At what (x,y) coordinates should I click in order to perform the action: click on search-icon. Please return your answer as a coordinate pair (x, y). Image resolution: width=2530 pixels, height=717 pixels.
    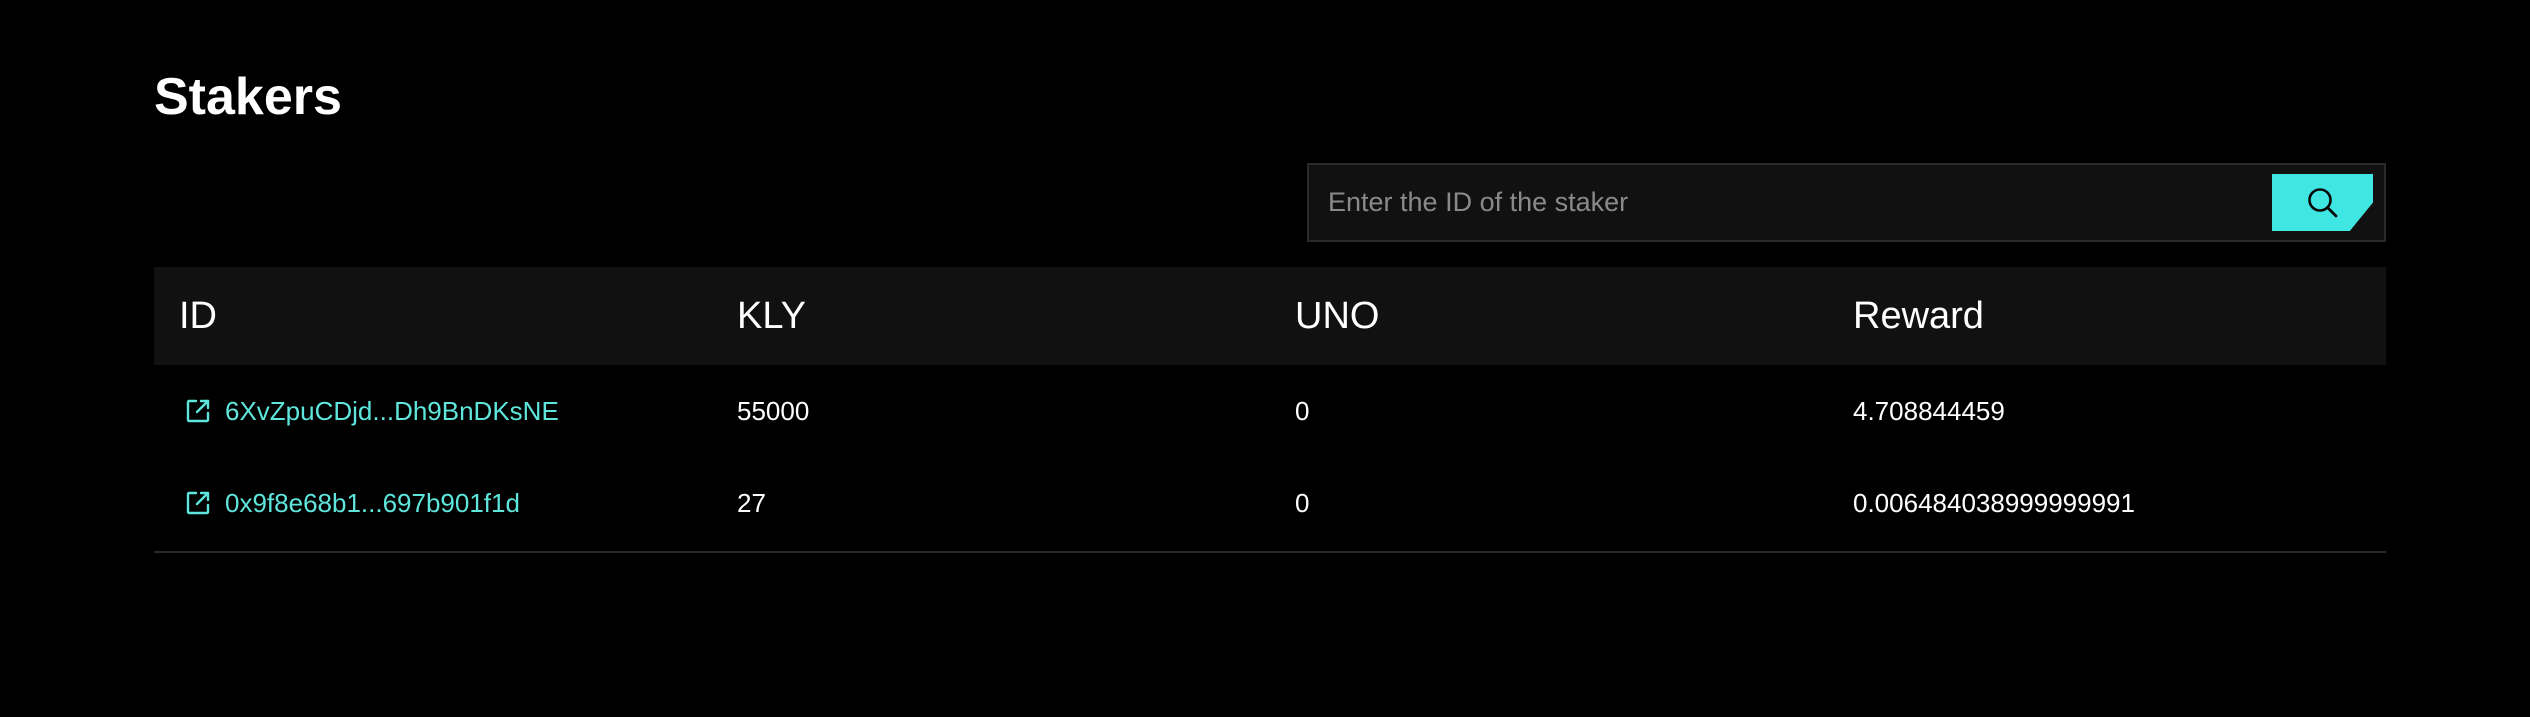
    Looking at the image, I should click on (2323, 203).